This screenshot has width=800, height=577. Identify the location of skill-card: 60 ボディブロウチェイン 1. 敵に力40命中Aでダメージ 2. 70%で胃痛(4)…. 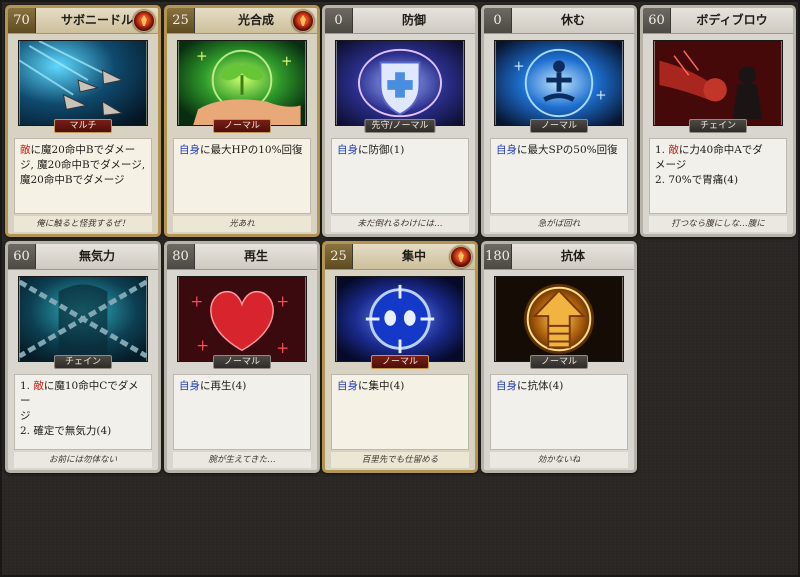
(718, 121).